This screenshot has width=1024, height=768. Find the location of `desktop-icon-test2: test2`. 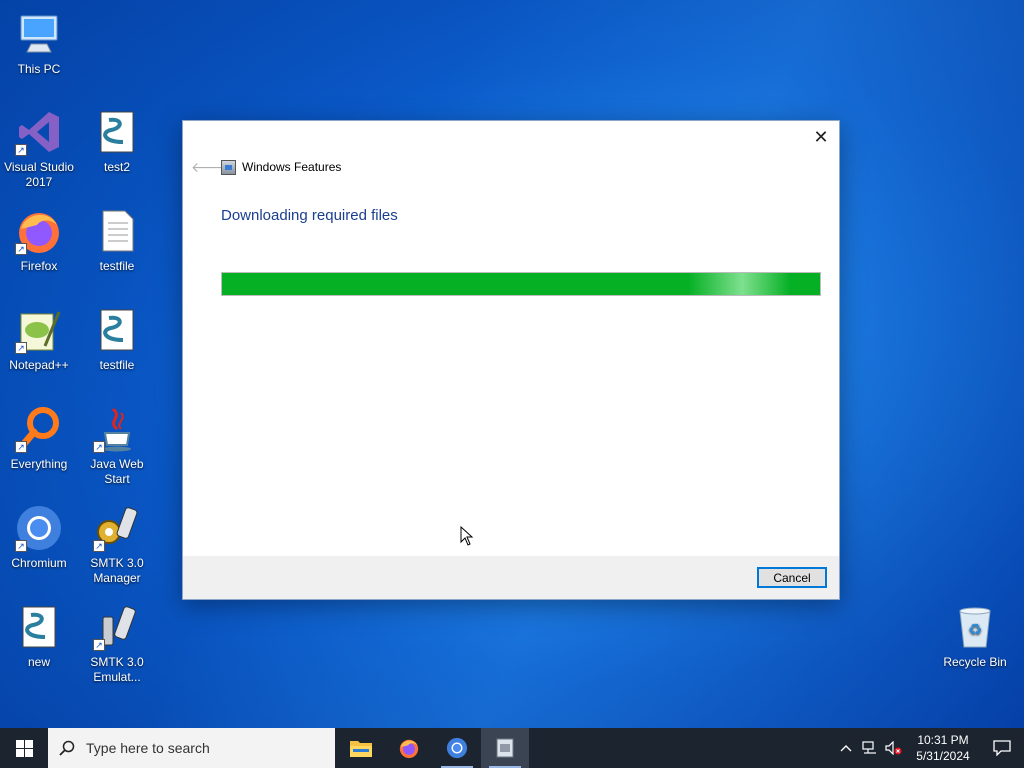

desktop-icon-test2: test2 is located at coordinates (117, 141).